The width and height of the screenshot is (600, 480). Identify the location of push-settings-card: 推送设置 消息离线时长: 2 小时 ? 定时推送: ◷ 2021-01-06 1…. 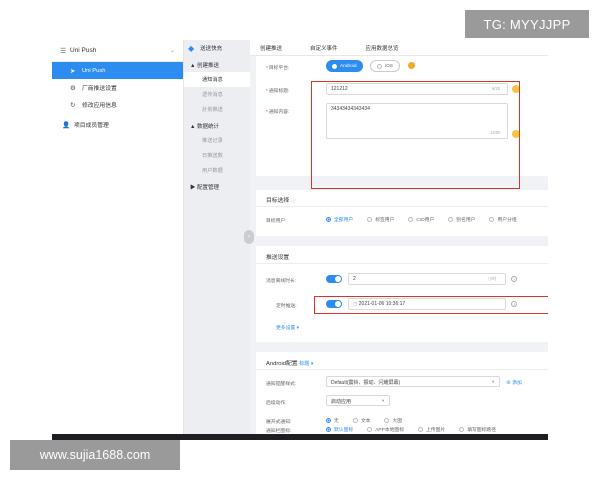
(402, 294).